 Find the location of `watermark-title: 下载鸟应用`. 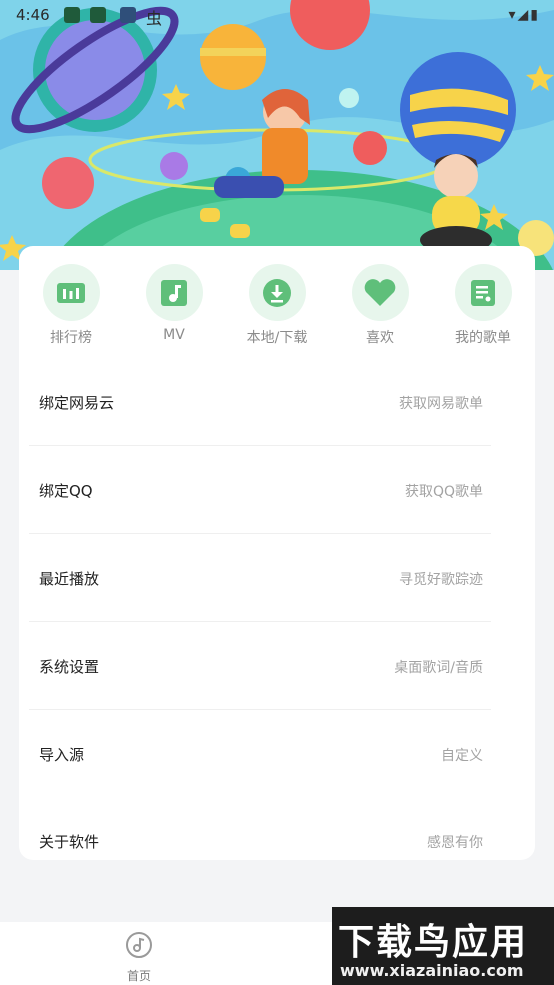

watermark-title: 下载鸟应用 is located at coordinates (433, 942).